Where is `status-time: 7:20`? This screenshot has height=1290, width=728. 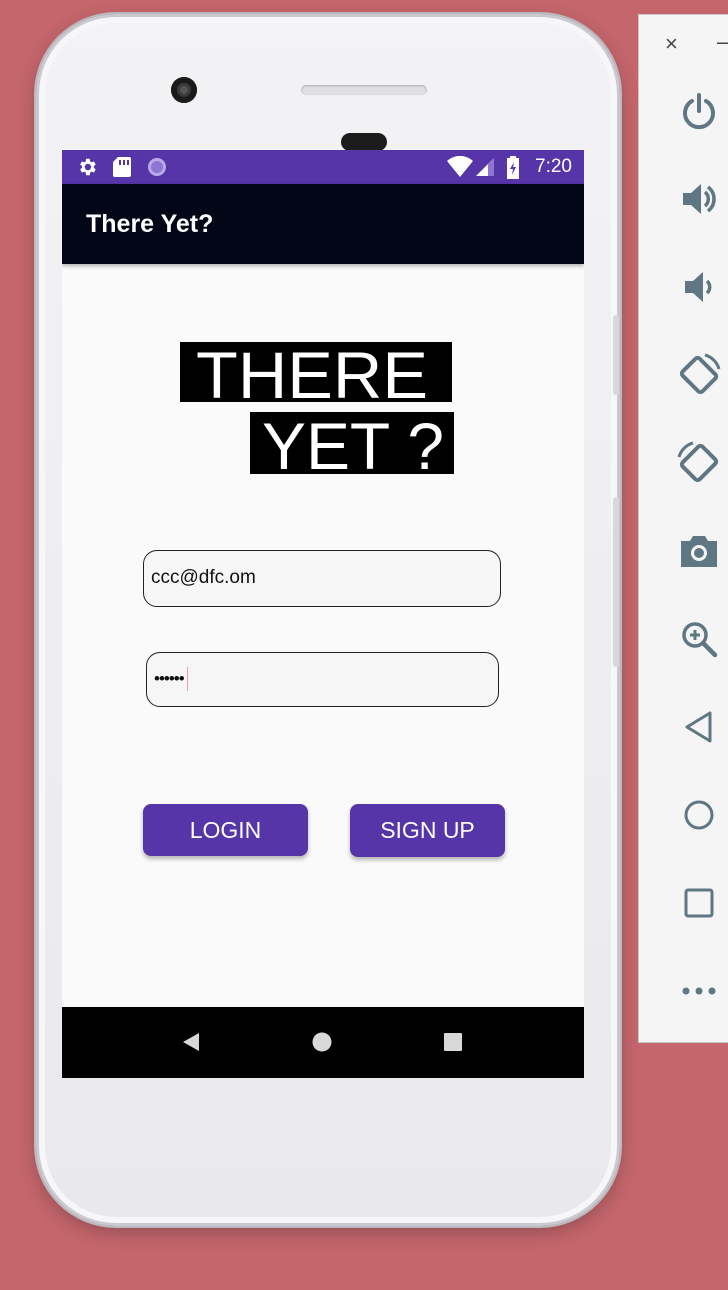 status-time: 7:20 is located at coordinates (553, 166).